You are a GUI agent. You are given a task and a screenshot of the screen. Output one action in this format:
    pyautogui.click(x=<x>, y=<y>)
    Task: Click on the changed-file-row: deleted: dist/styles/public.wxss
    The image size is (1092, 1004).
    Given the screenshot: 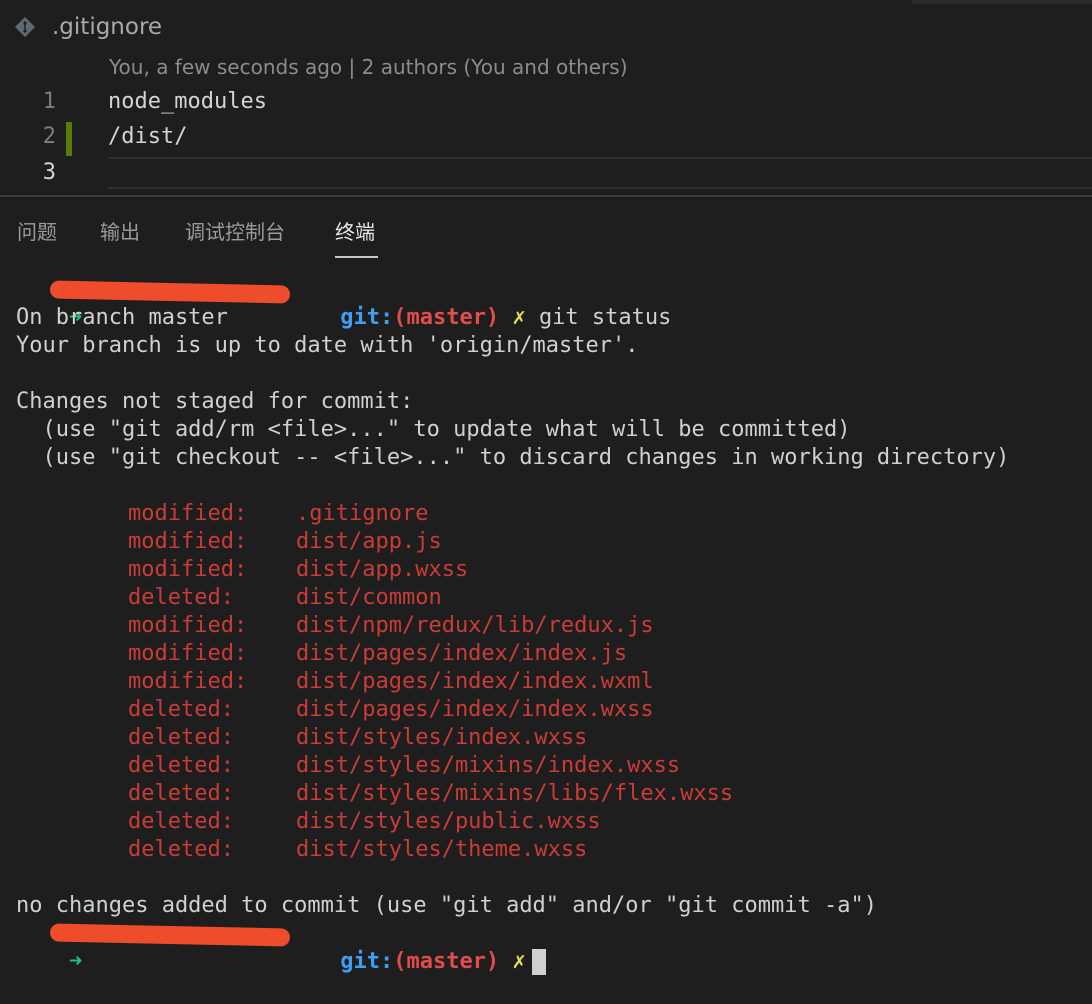 What is the action you would take?
    pyautogui.click(x=364, y=822)
    